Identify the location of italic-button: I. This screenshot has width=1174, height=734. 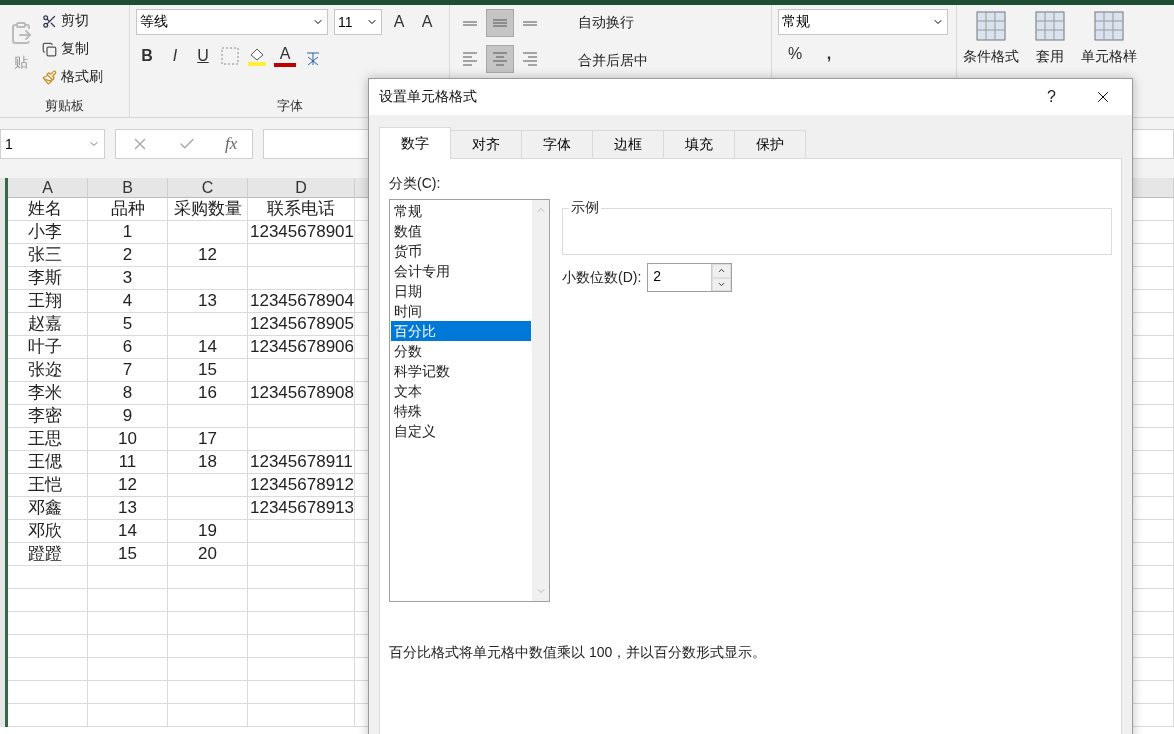
(175, 56).